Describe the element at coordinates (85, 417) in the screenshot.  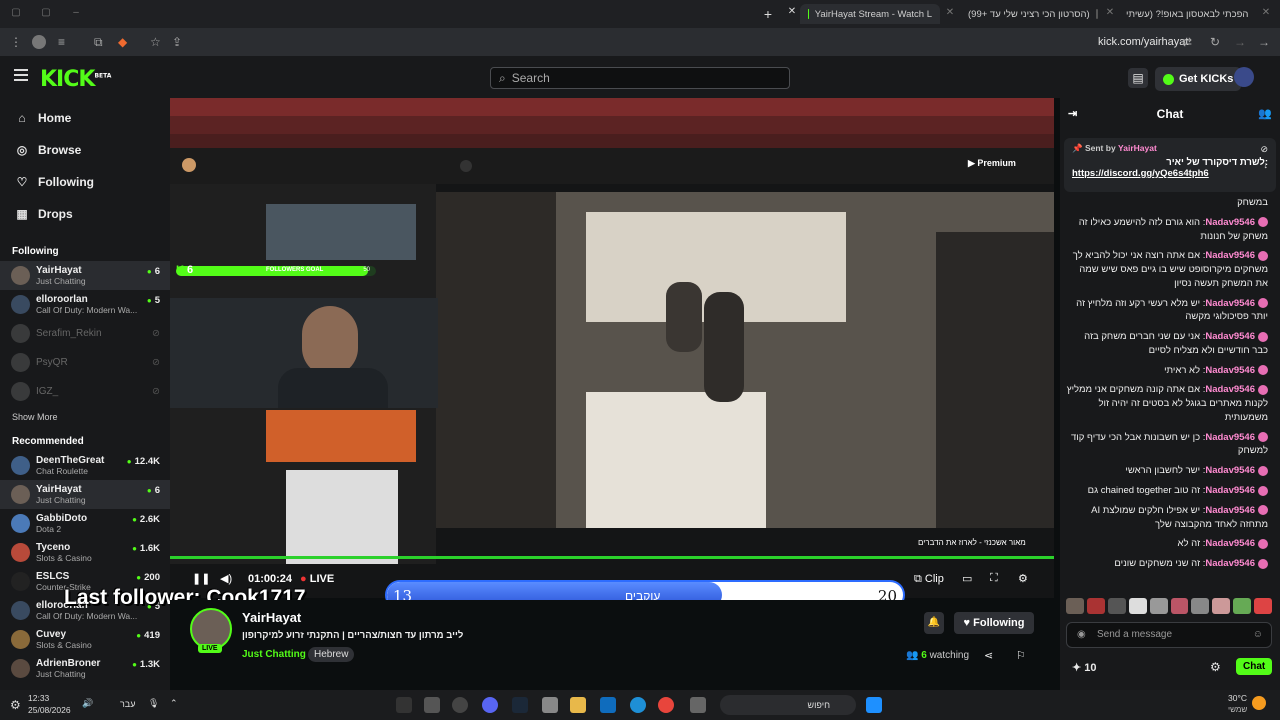
I see `show-more-link: Show More` at that location.